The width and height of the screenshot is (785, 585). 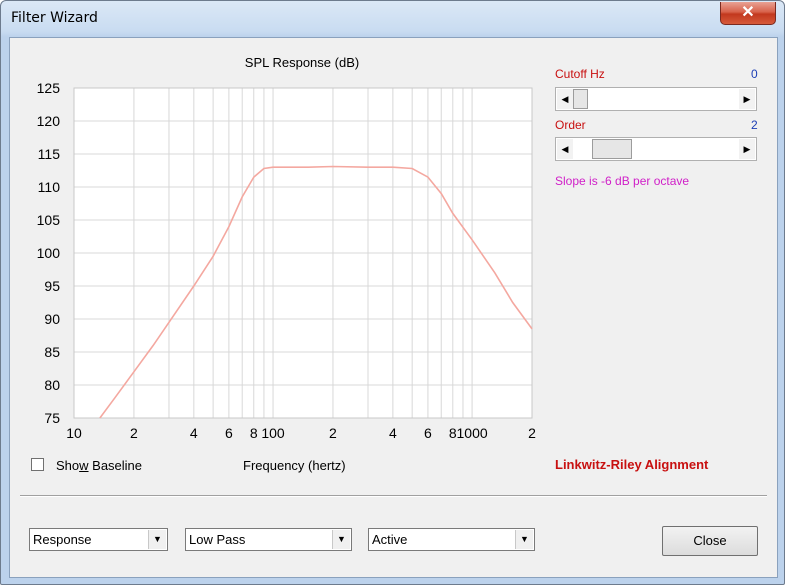 What do you see at coordinates (62, 539) in the screenshot?
I see `response-mode-value: Response` at bounding box center [62, 539].